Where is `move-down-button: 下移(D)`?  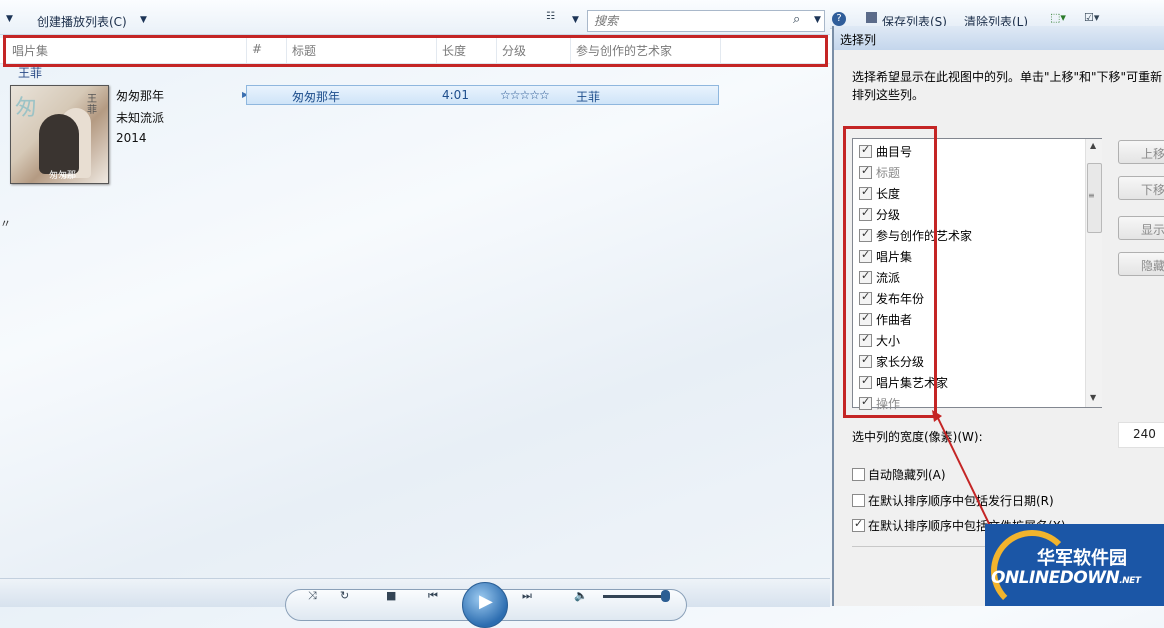 move-down-button: 下移(D) is located at coordinates (1141, 188).